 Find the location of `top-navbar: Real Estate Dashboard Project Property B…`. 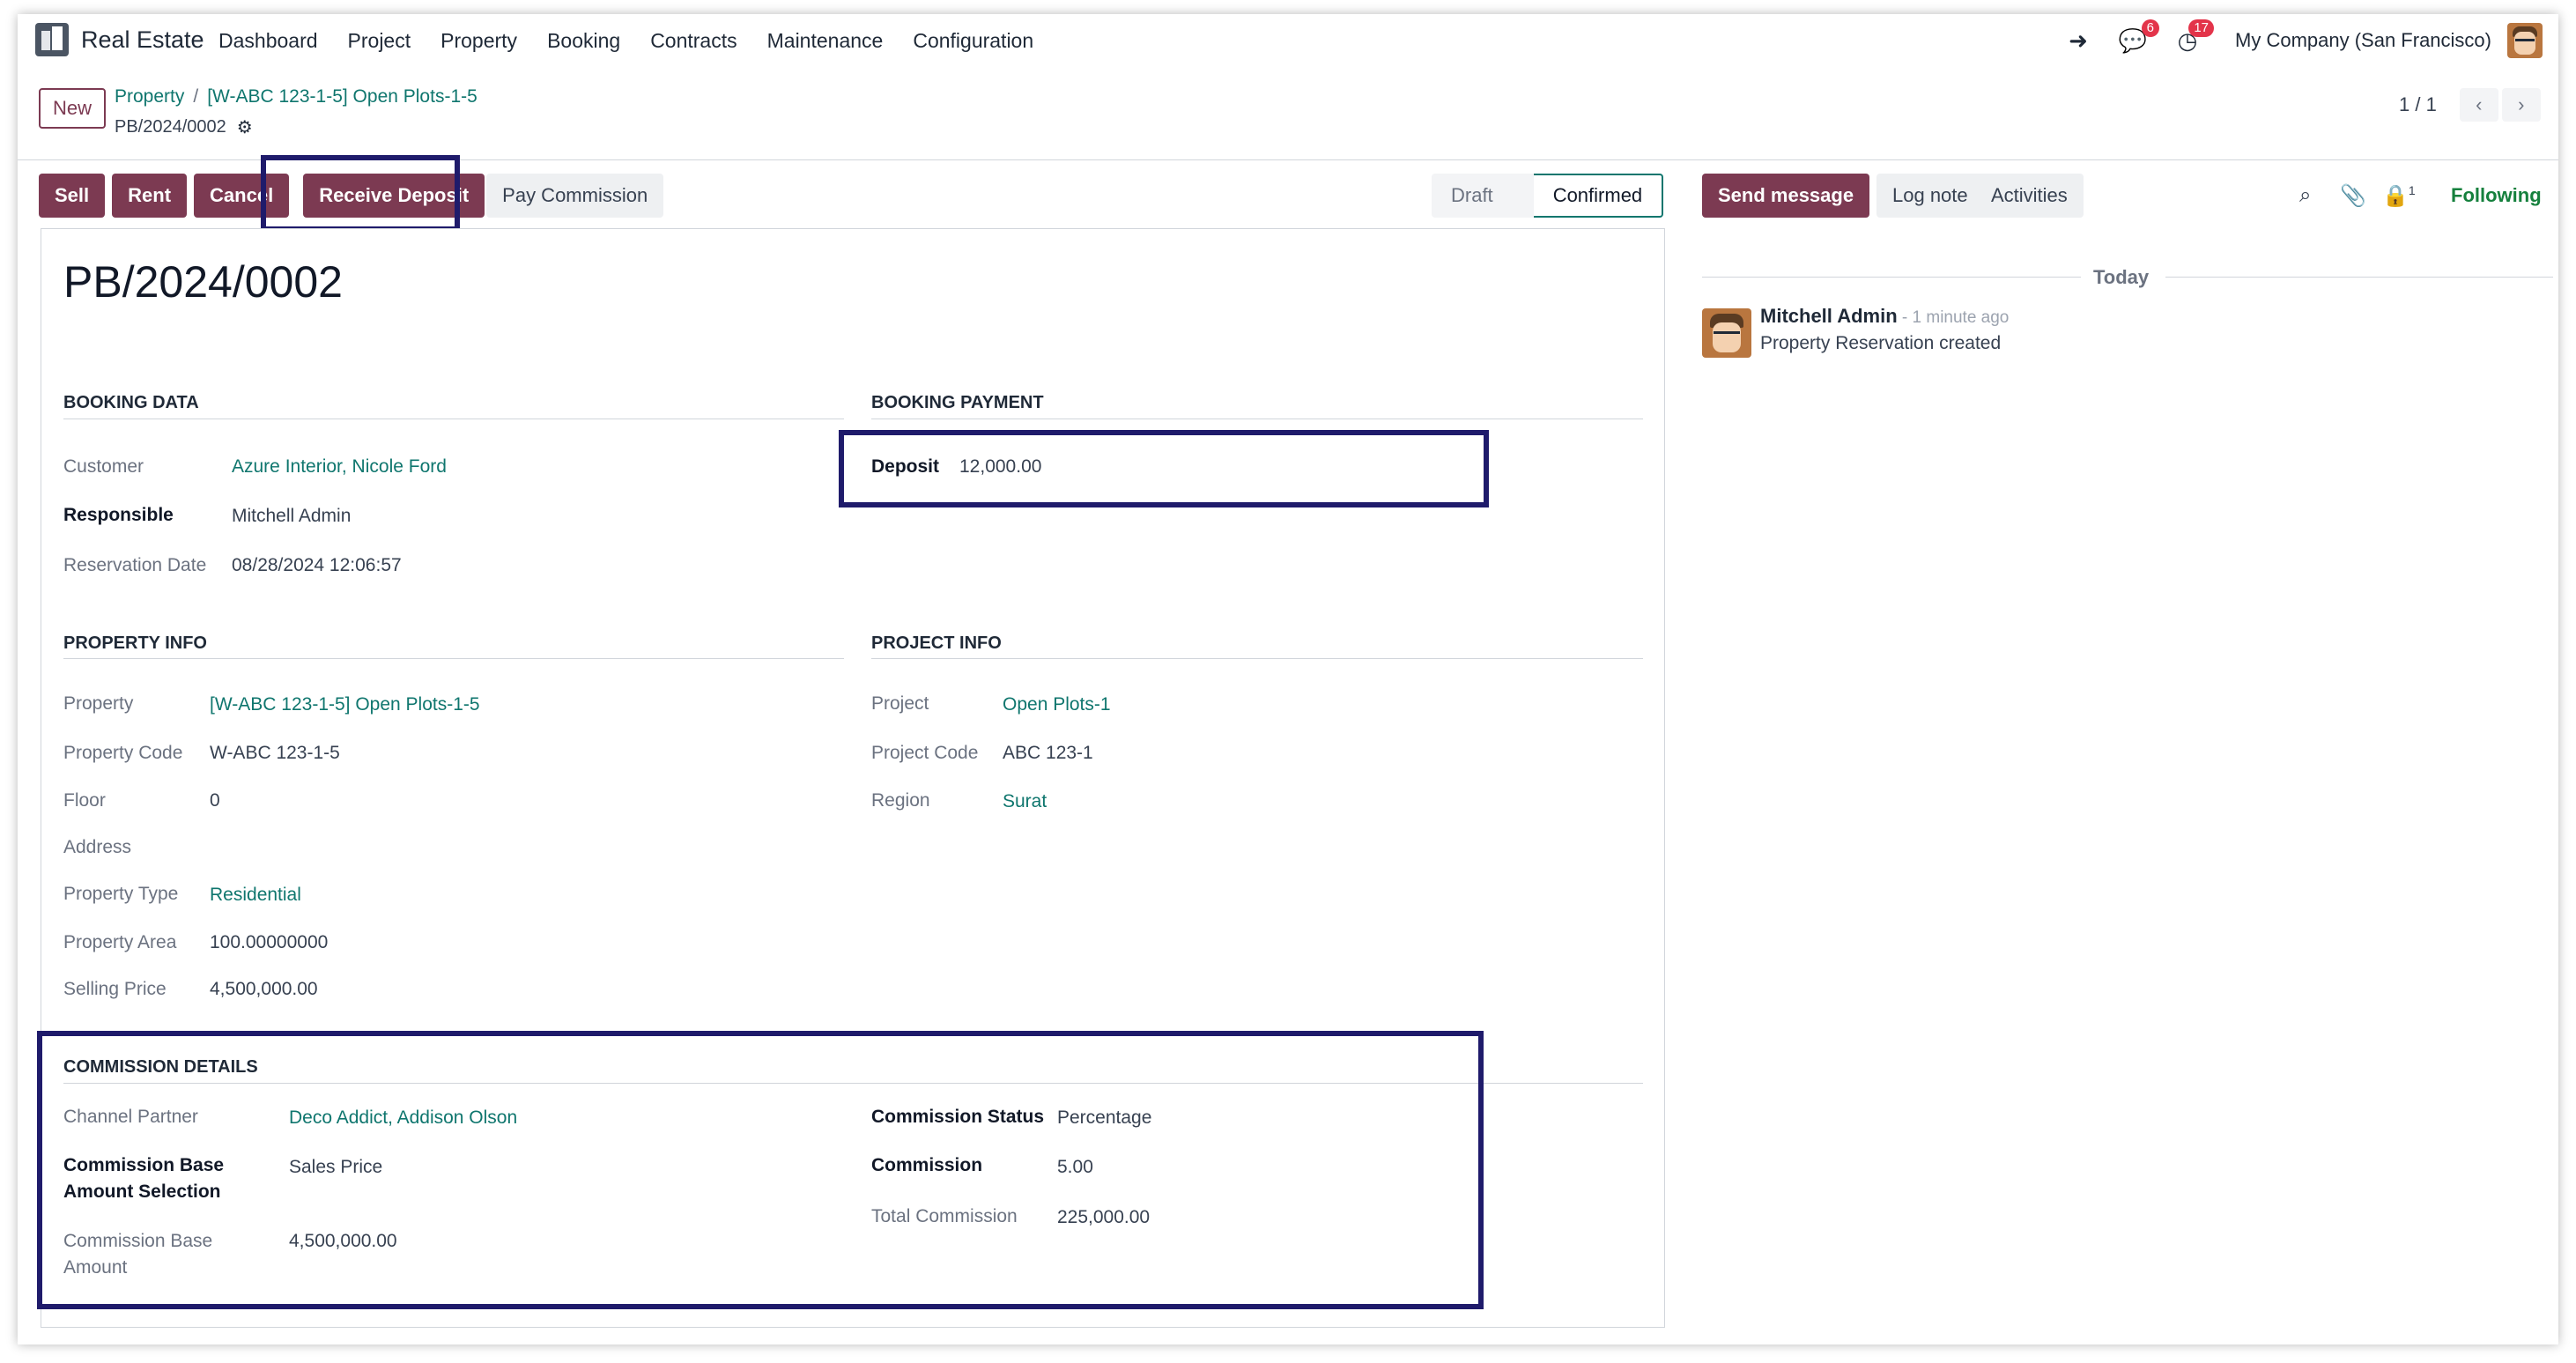

top-navbar: Real Estate Dashboard Project Property B… is located at coordinates (1288, 41).